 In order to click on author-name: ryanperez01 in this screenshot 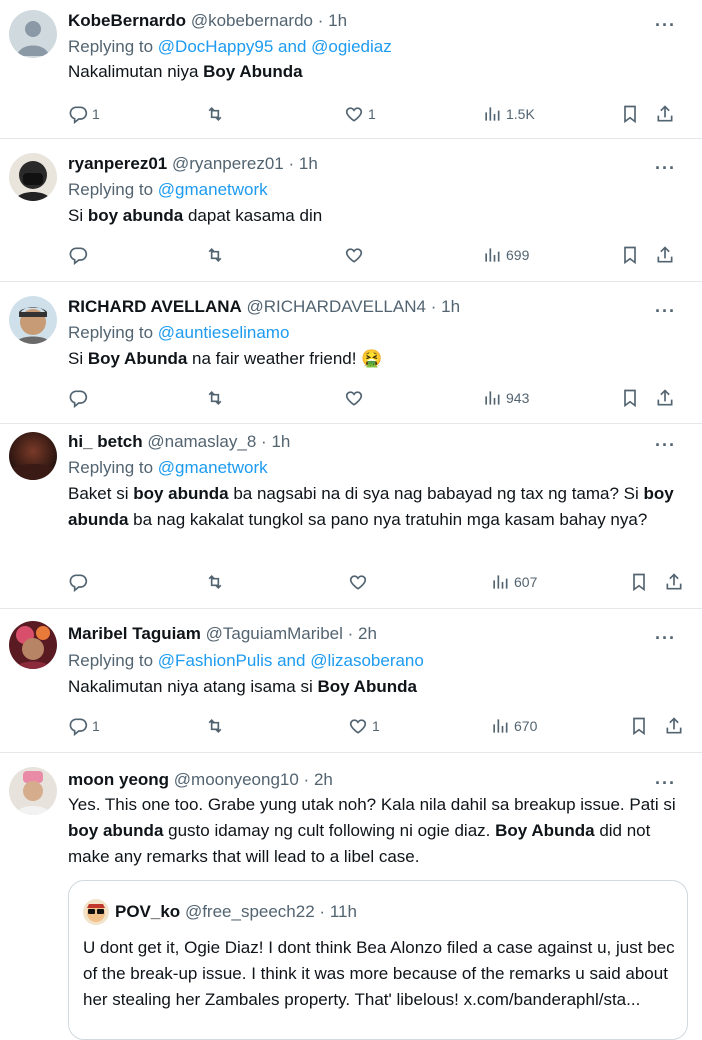, I will do `click(117, 163)`.